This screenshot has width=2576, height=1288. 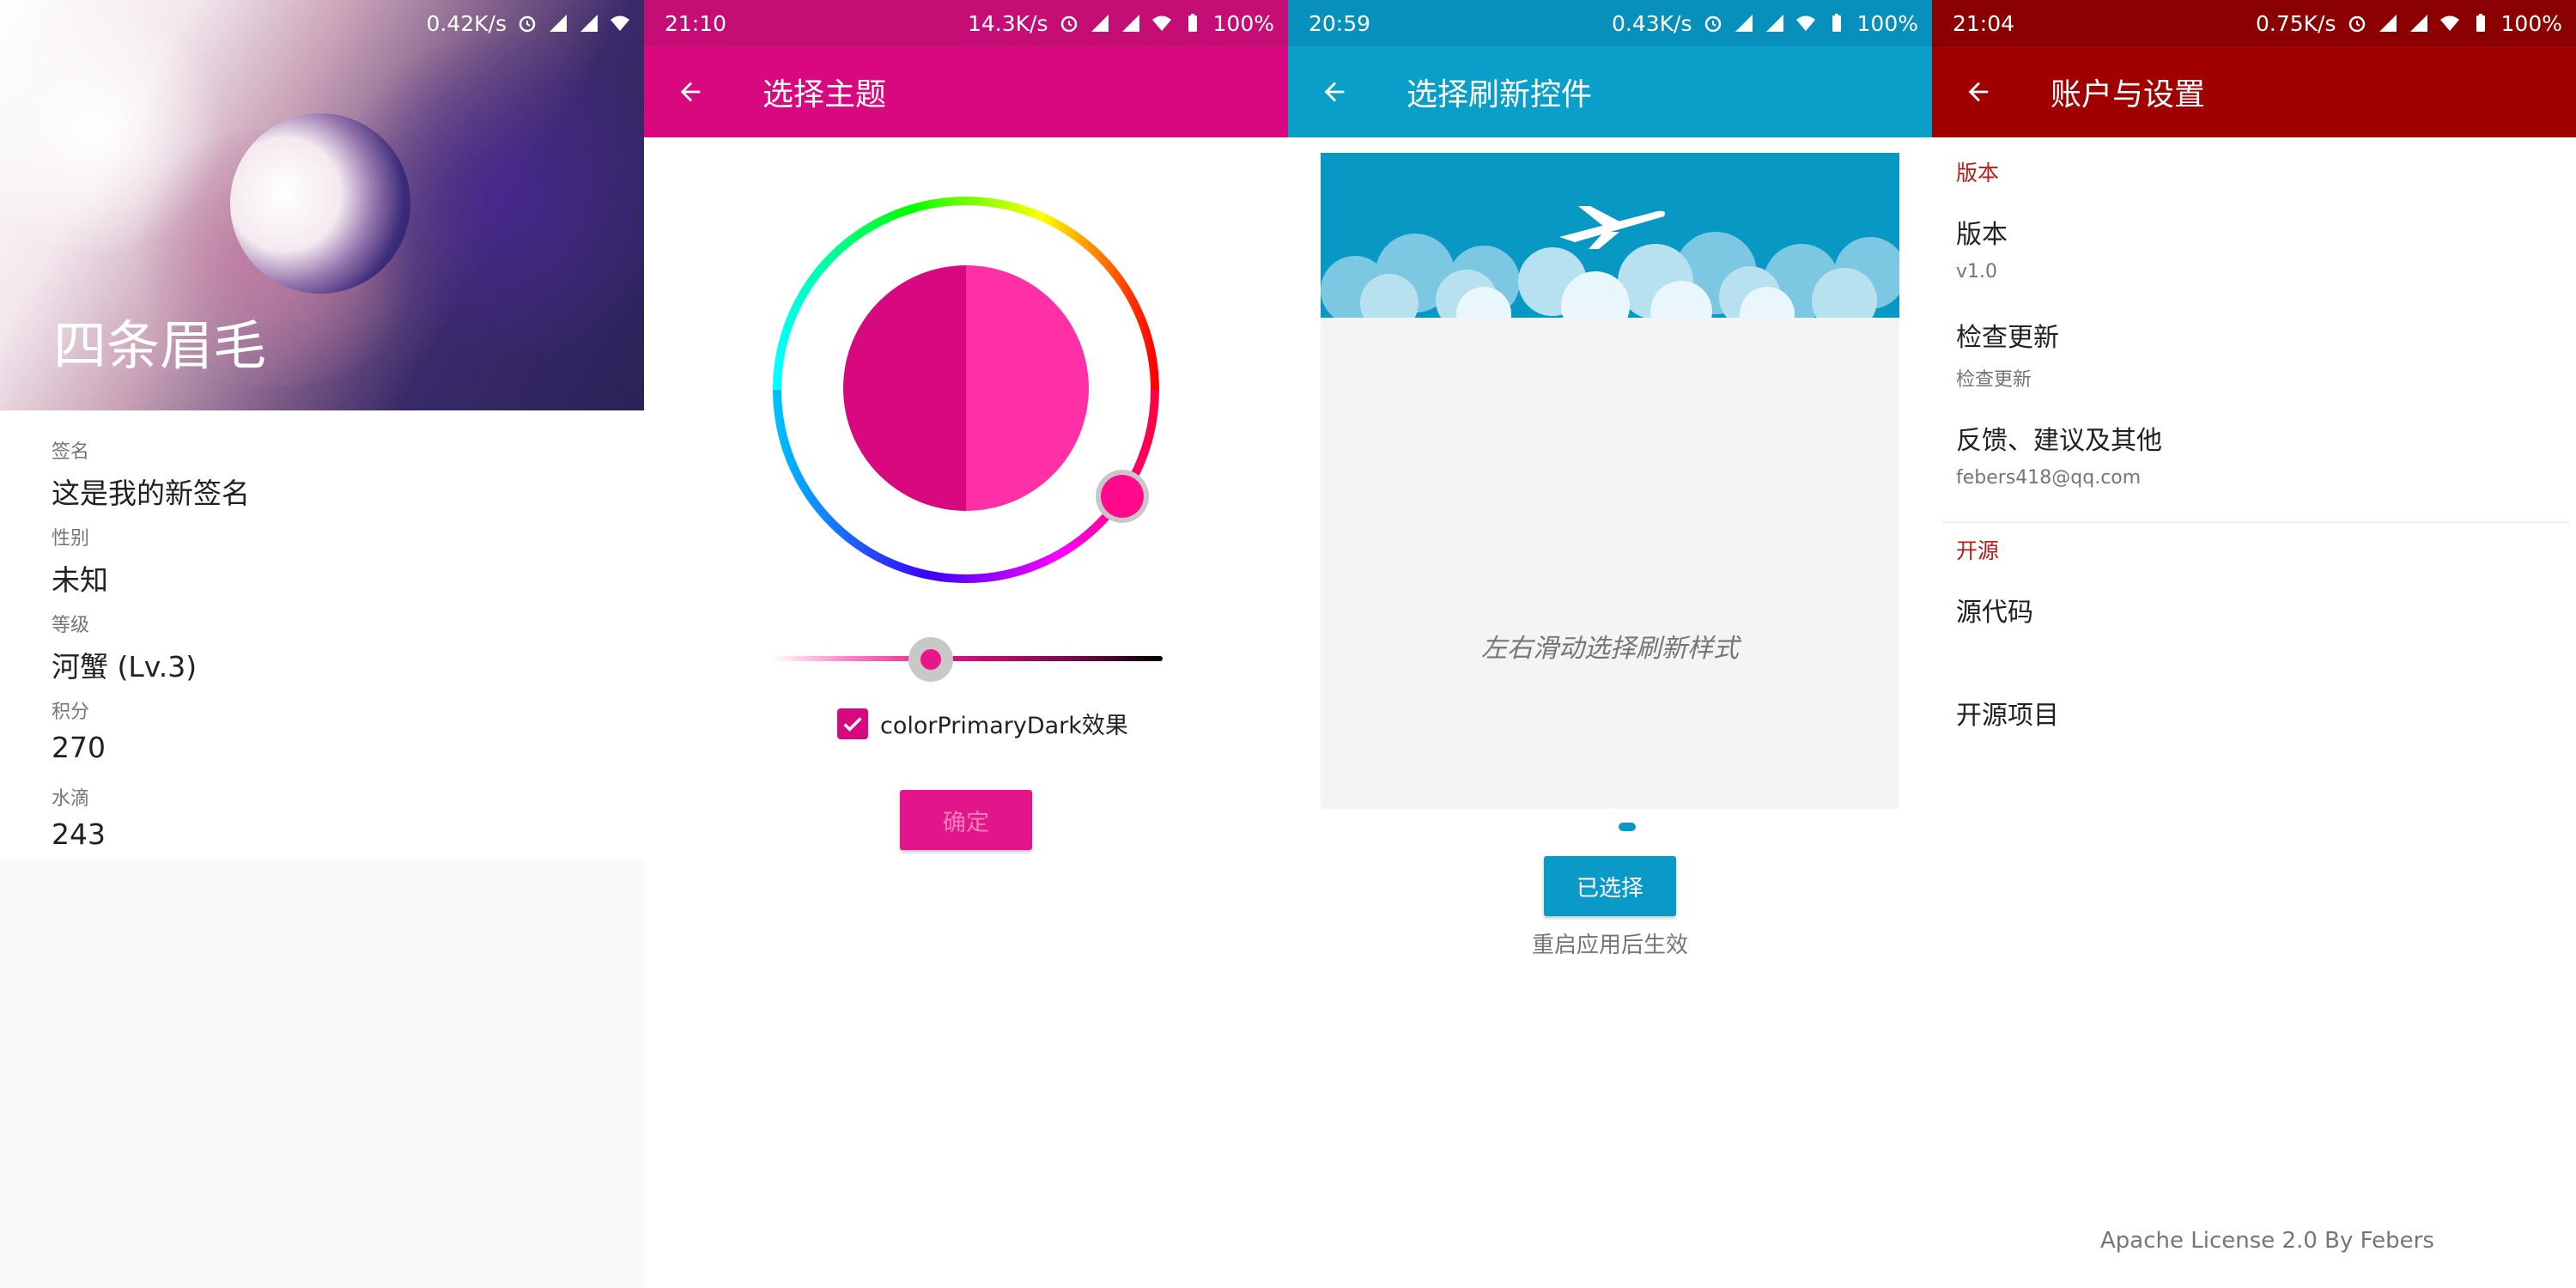 I want to click on sky-illustration, so click(x=1610, y=236).